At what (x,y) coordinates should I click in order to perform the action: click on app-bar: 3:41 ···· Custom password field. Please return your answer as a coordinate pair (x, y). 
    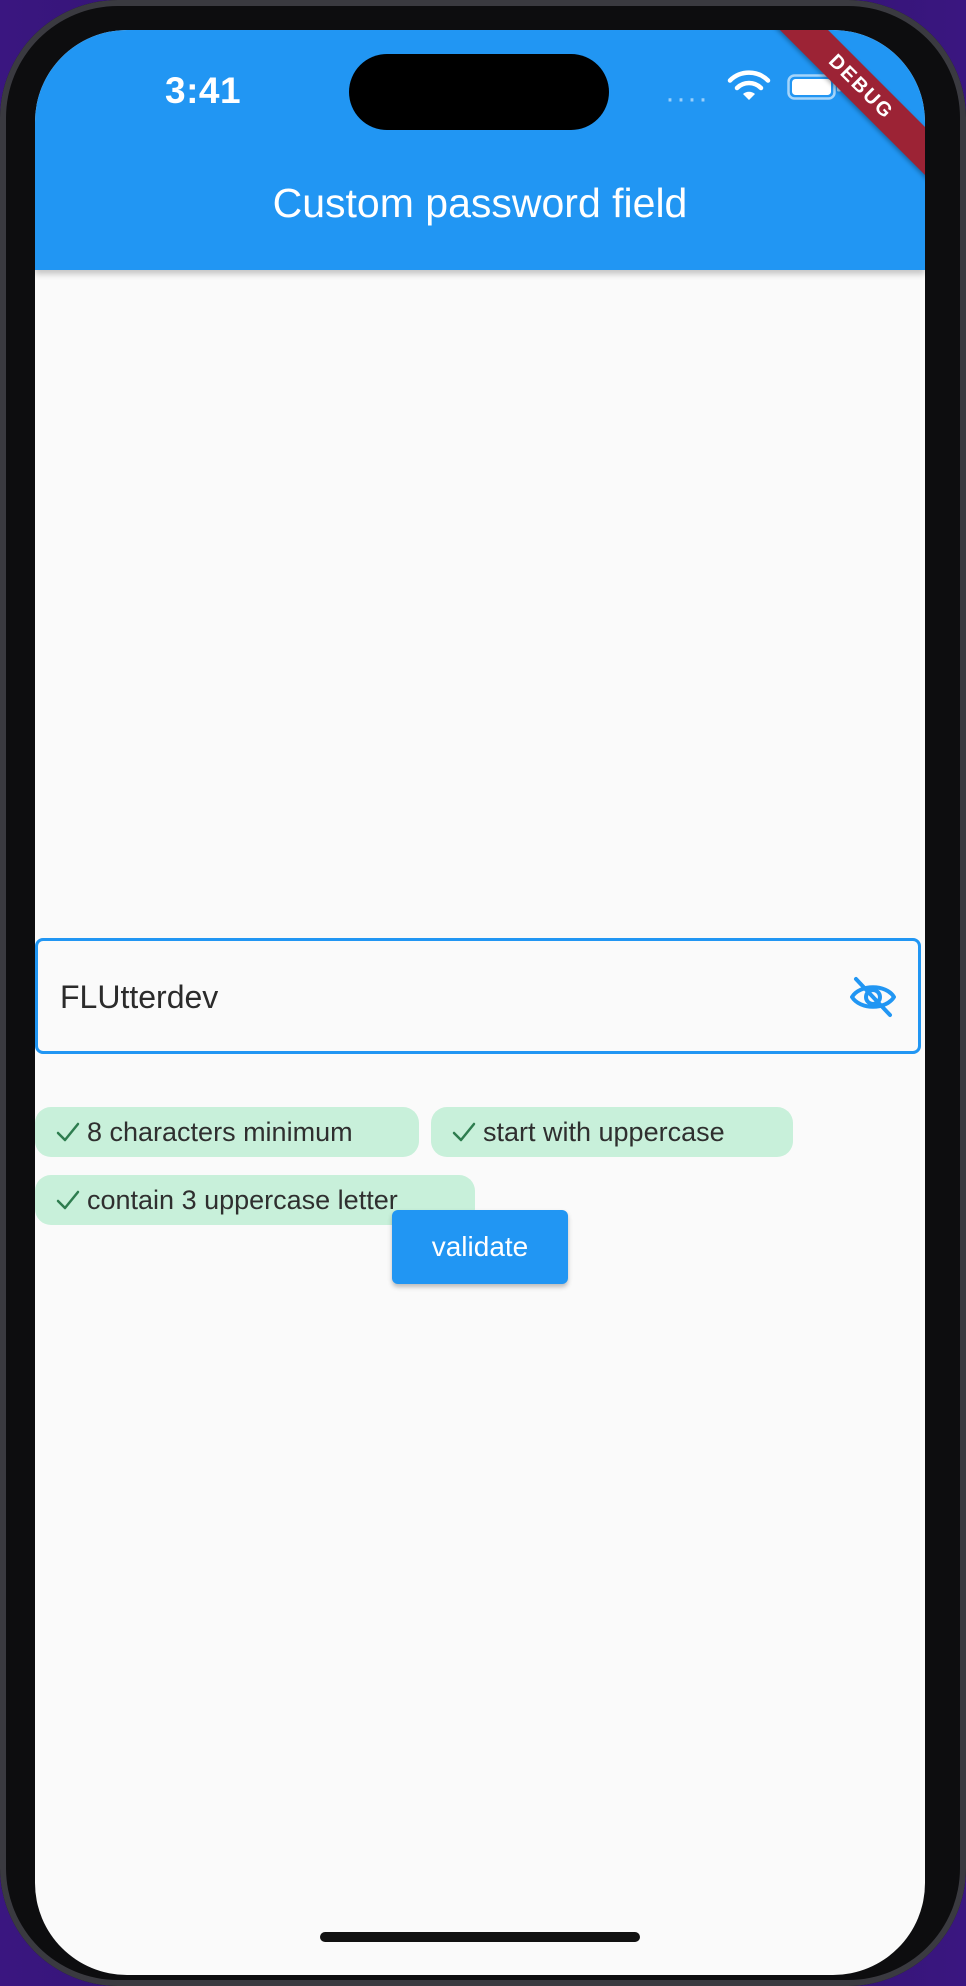
    Looking at the image, I should click on (480, 150).